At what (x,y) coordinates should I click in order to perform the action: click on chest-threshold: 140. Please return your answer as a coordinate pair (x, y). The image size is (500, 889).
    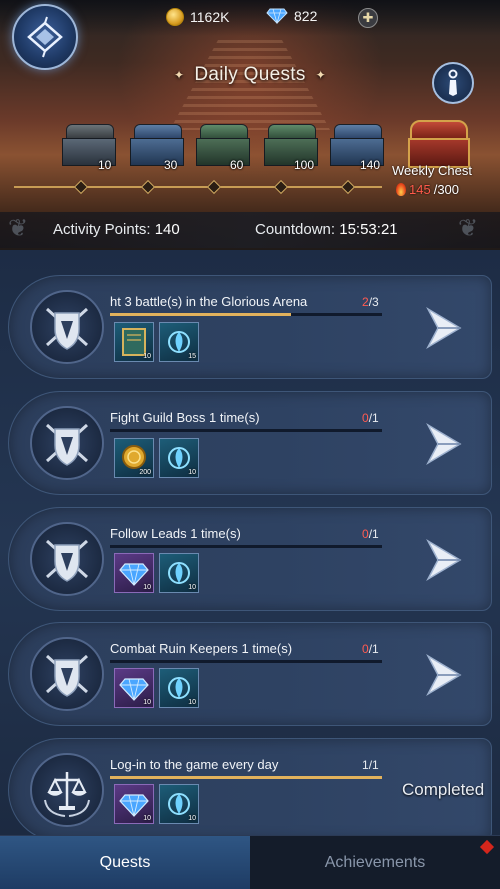
    Looking at the image, I should click on (370, 165).